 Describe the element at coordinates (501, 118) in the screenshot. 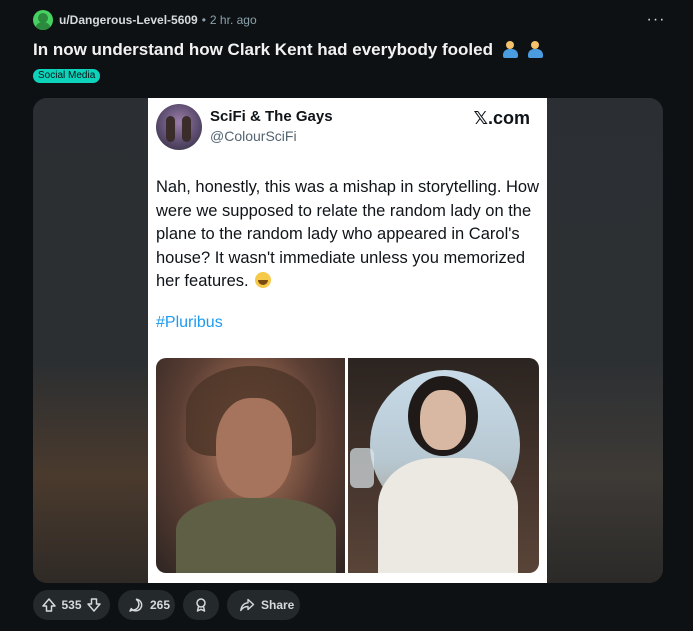

I see `x-logo: 𝕏.com` at that location.